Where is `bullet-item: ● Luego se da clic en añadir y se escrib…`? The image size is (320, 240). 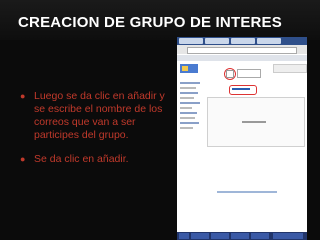
bullet-item: ● Luego se da clic en añadir y se escrib… is located at coordinates (98, 116).